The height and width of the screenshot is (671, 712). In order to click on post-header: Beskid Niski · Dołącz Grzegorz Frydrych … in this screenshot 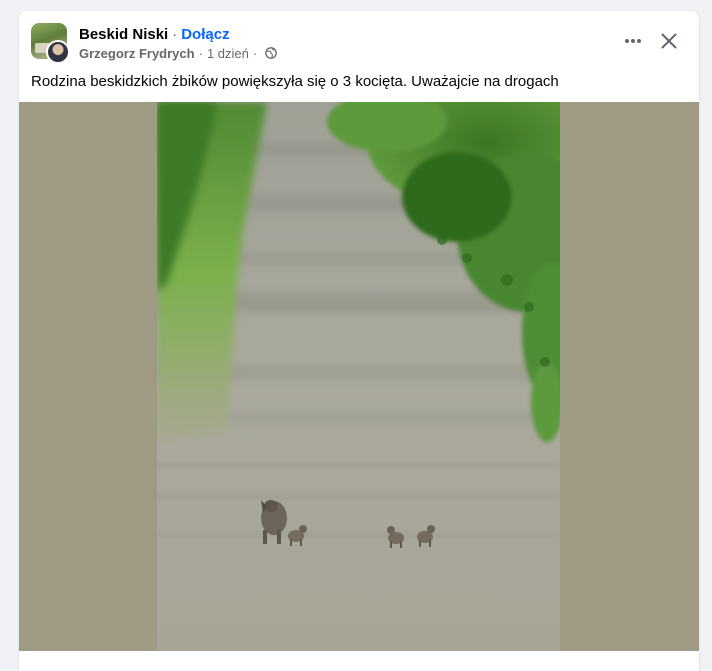, I will do `click(359, 41)`.